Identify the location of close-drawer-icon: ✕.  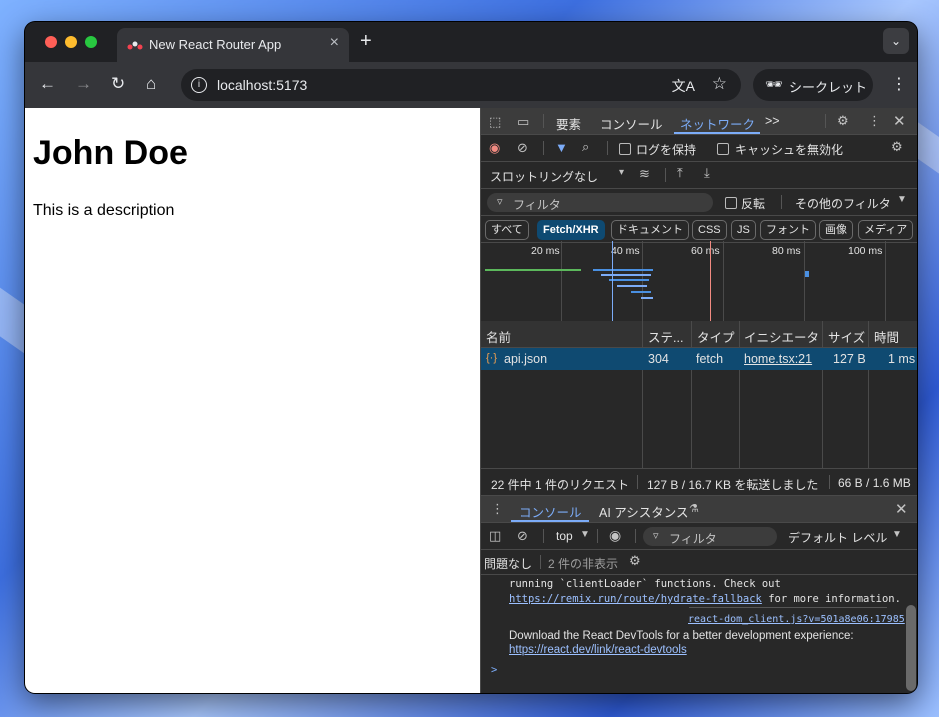
(901, 509).